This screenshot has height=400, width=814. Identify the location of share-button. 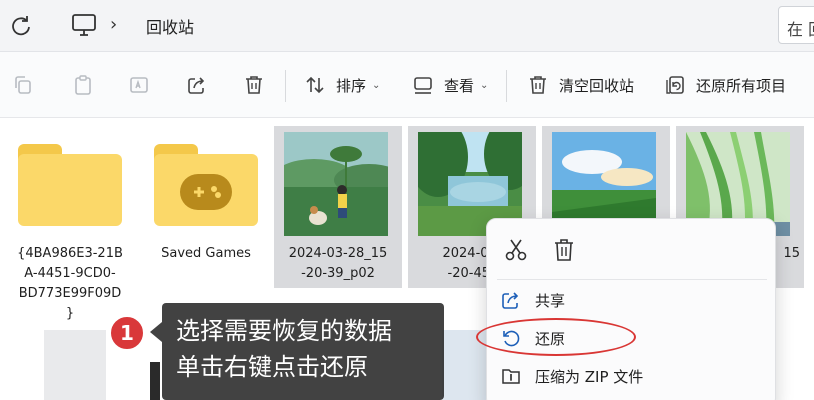
(197, 85).